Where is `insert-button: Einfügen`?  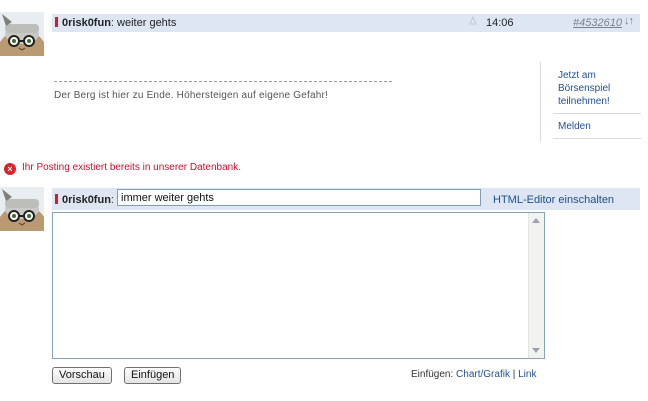 insert-button: Einfügen is located at coordinates (153, 375).